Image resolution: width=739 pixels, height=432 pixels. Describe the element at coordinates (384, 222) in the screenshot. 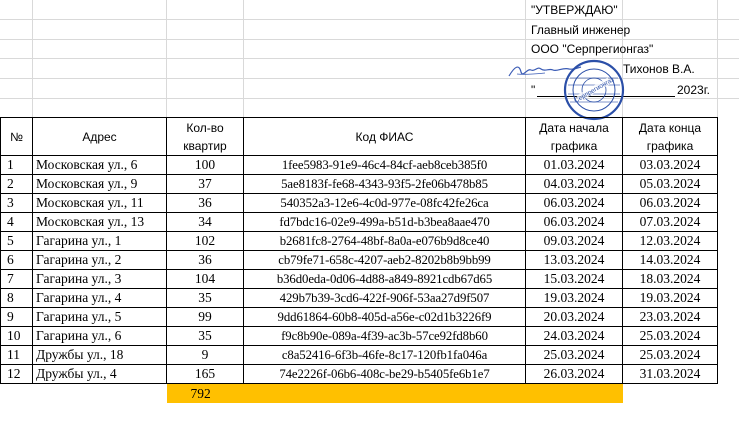

I see `cell-fias: fd7bdc16-02e9-499a-b51d-b3bea8aae470` at that location.